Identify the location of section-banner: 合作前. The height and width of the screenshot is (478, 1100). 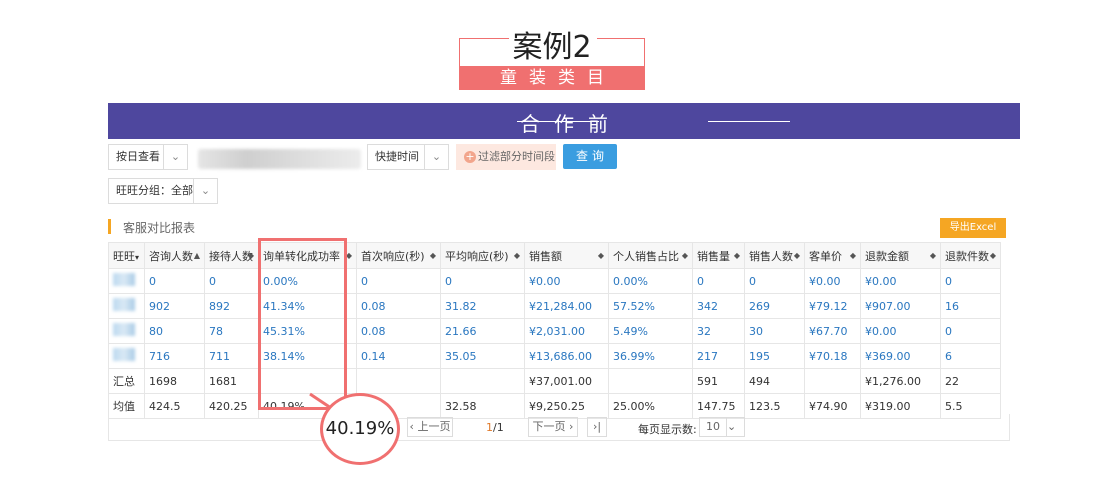
(564, 121).